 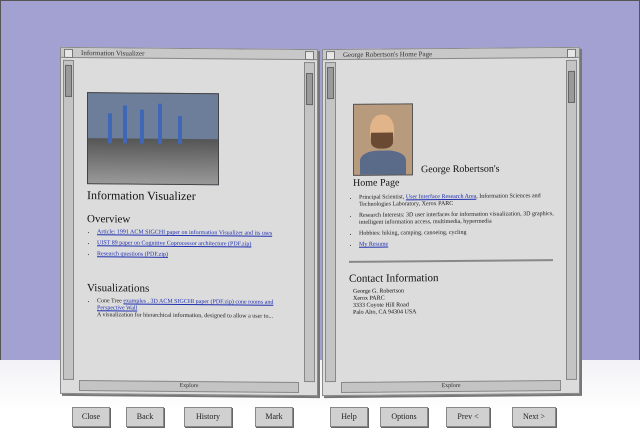 What do you see at coordinates (571, 219) in the screenshot?
I see `right-outer-scrollbar` at bounding box center [571, 219].